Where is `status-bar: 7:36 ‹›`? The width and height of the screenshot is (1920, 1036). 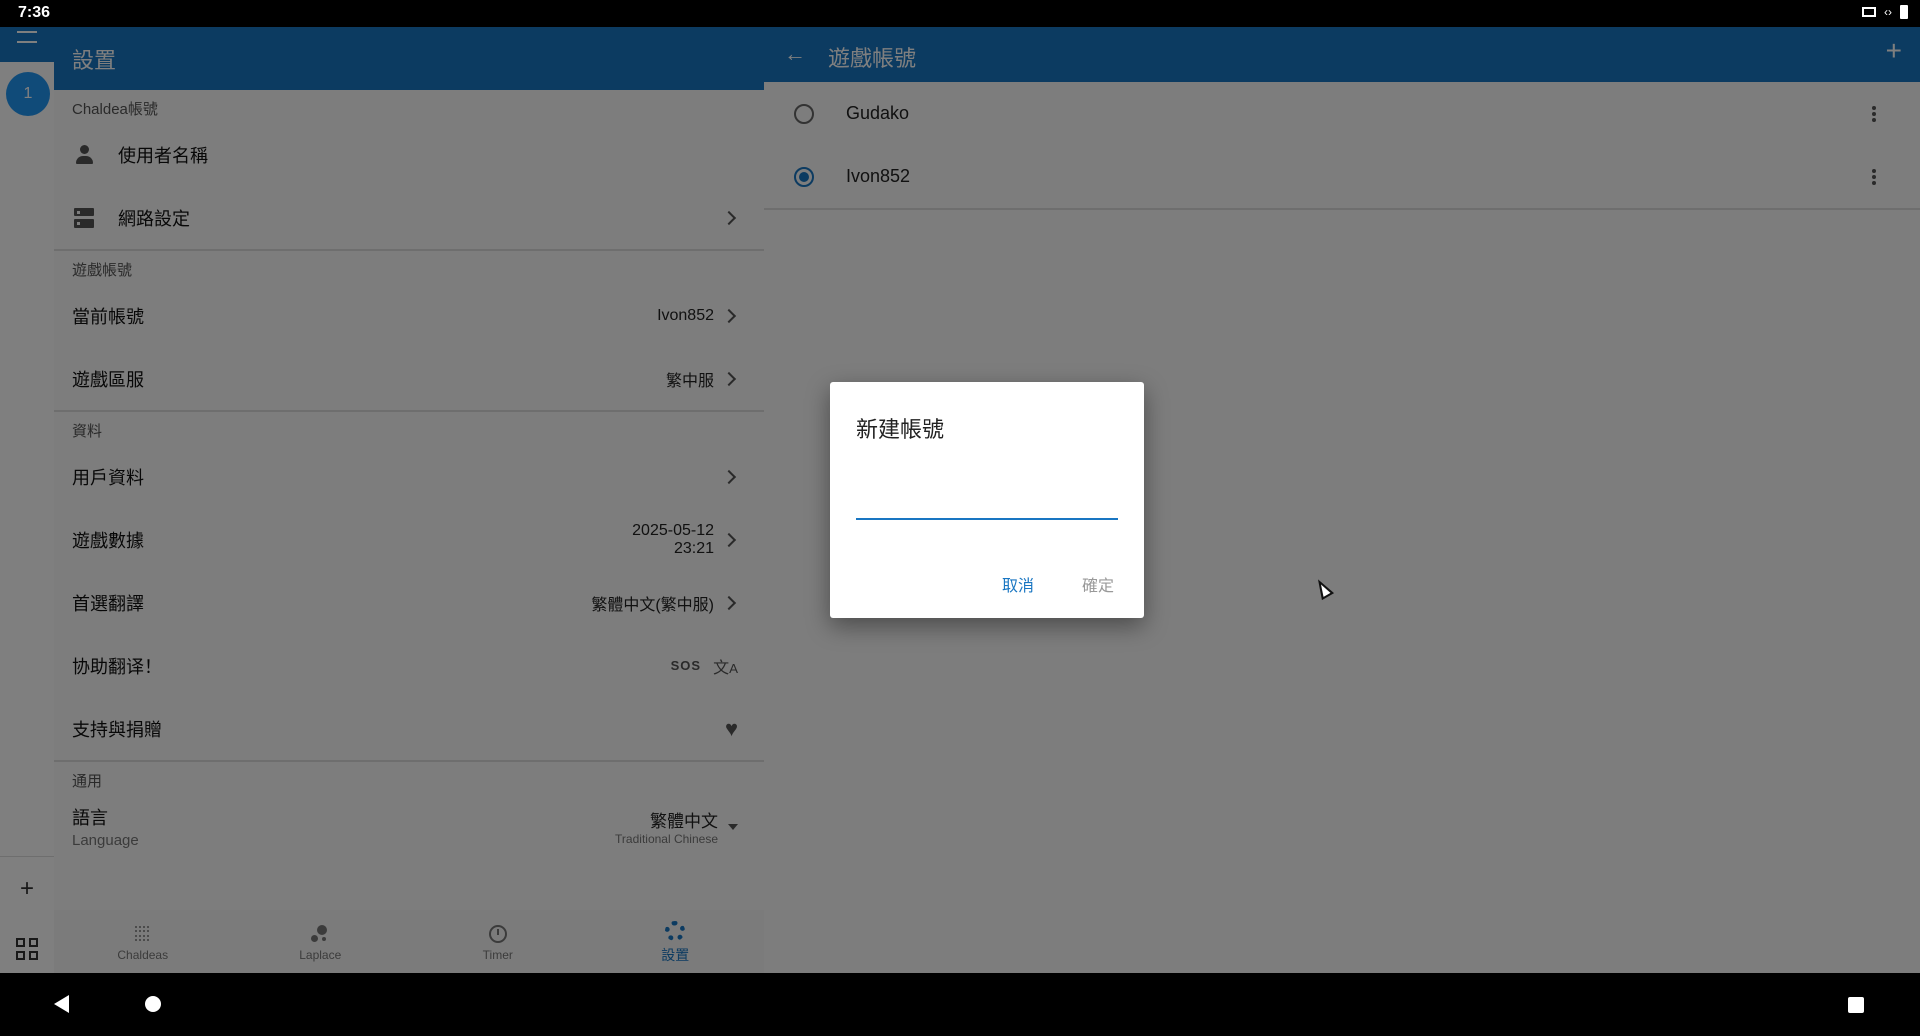 status-bar: 7:36 ‹› is located at coordinates (960, 13).